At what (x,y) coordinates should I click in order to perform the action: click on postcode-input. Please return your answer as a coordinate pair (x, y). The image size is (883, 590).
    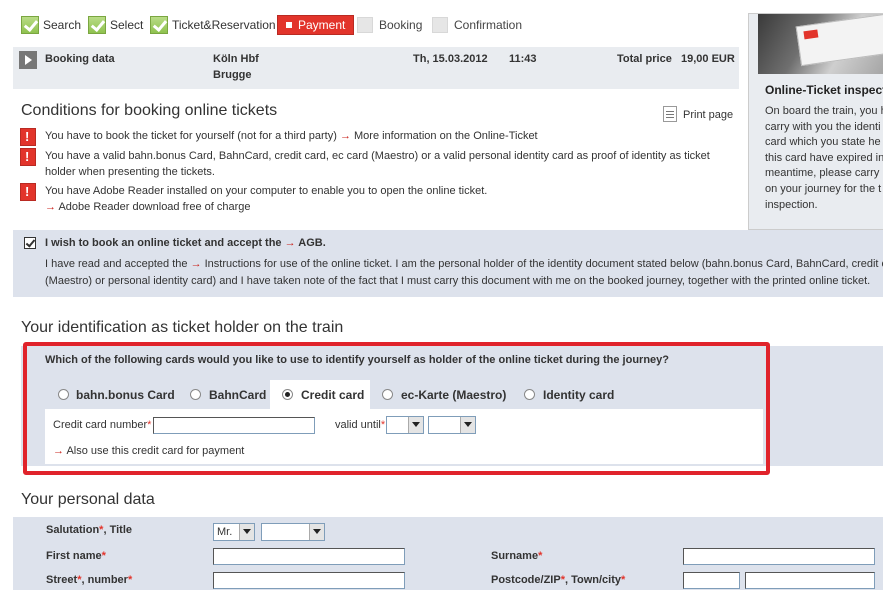
    Looking at the image, I should click on (711, 580).